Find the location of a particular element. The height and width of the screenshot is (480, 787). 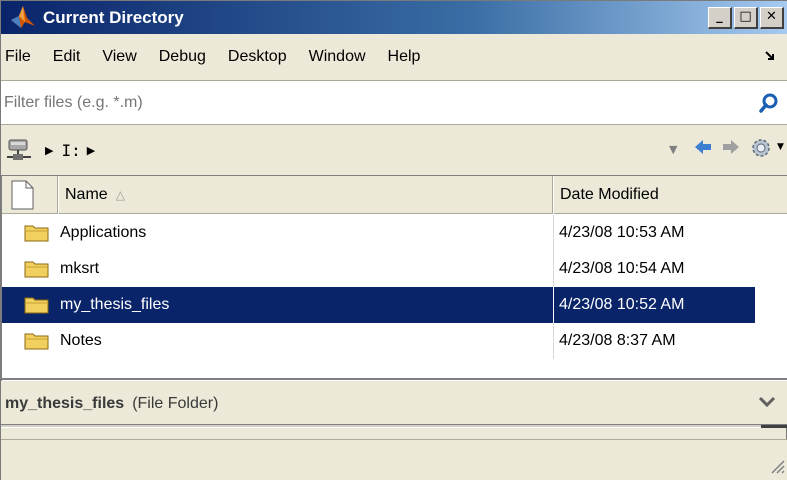

file-date: 4/23/08 10:54 AM is located at coordinates (622, 268).